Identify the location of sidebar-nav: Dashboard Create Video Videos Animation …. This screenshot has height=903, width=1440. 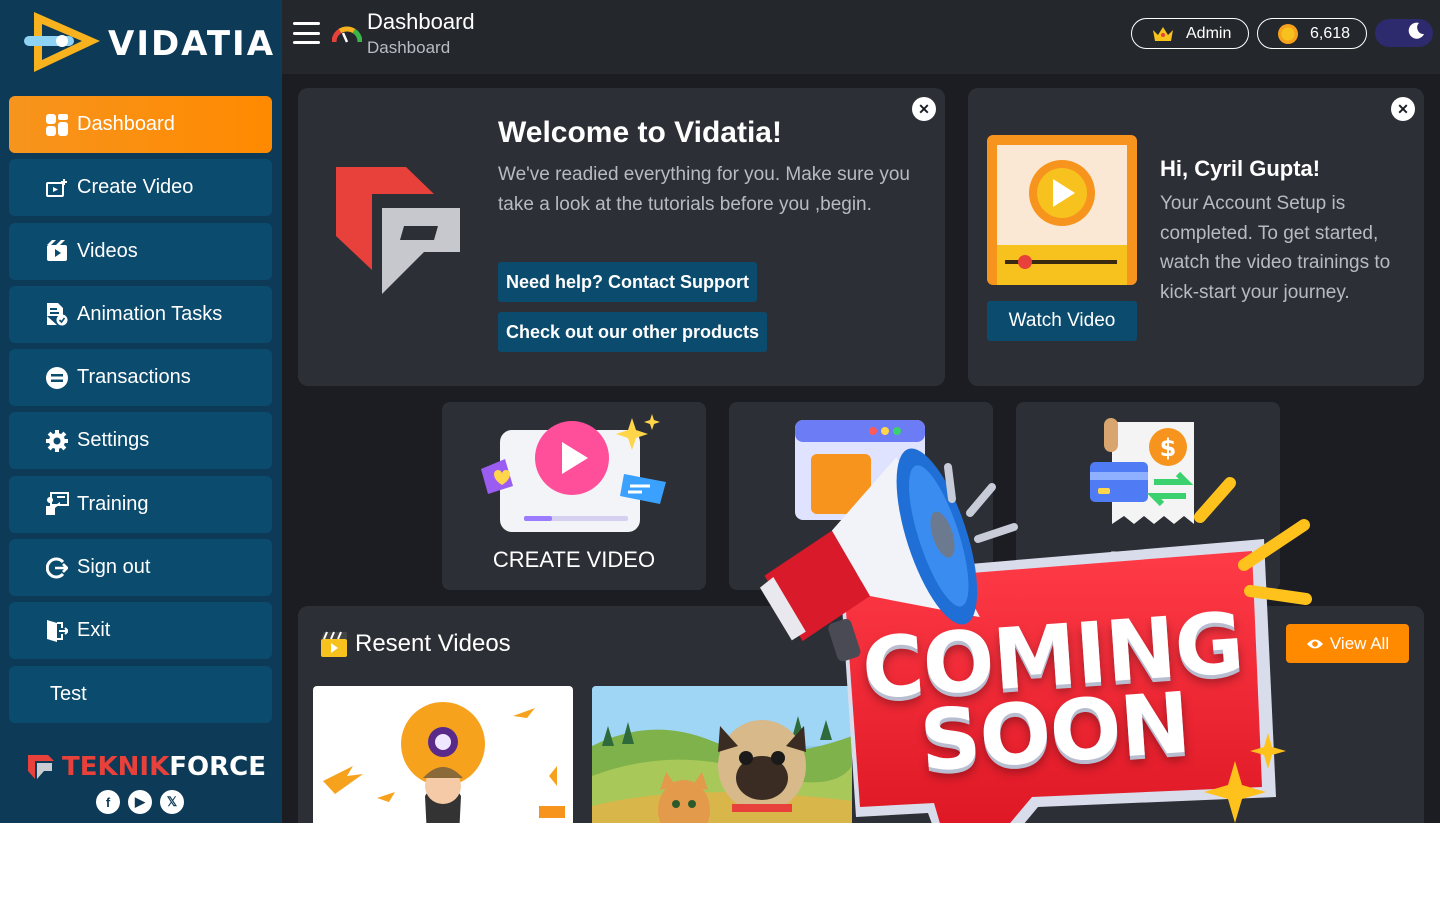
(140, 412).